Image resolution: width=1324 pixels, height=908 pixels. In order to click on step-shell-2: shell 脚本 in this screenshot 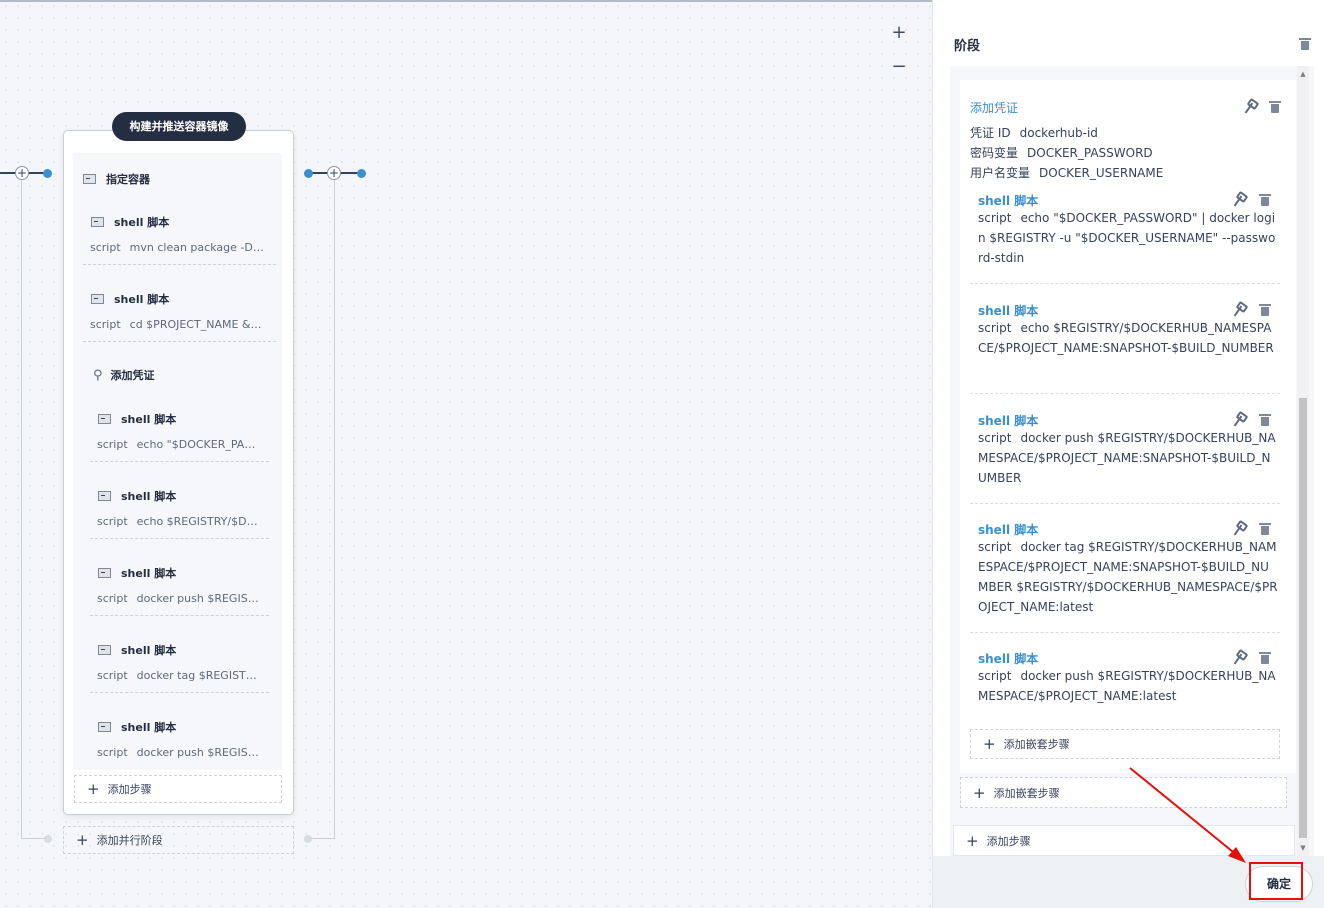, I will do `click(130, 299)`.